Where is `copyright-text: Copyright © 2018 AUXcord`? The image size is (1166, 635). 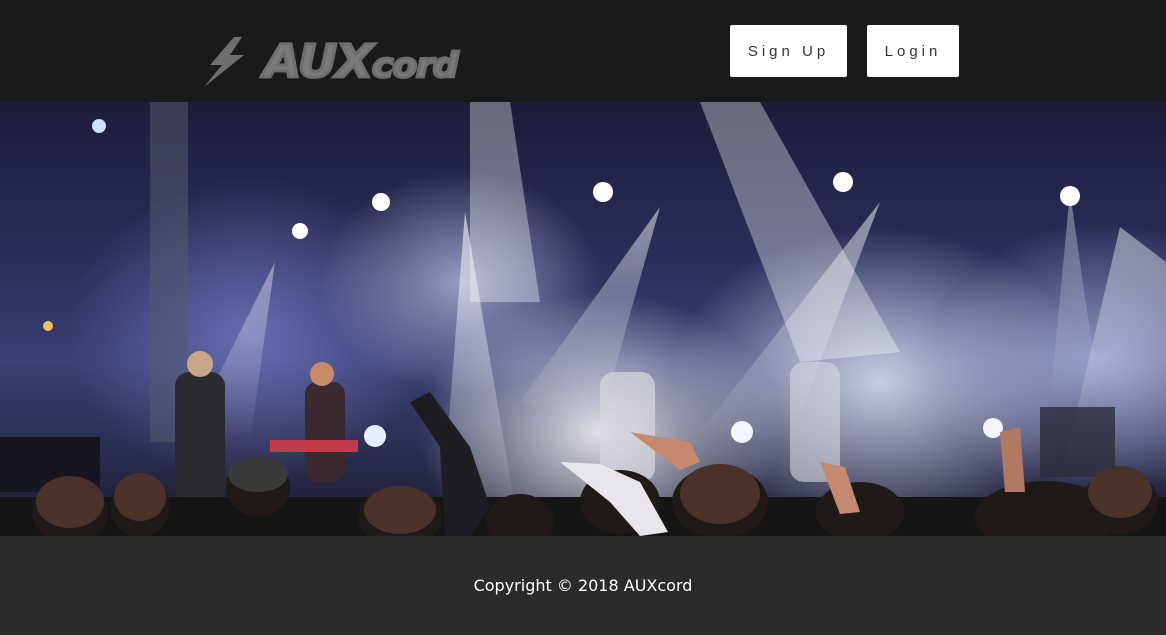 copyright-text: Copyright © 2018 AUXcord is located at coordinates (583, 585).